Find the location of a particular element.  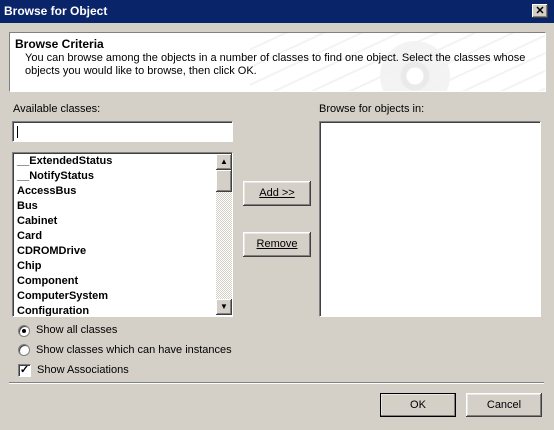

list-item: Chip is located at coordinates (29, 266).